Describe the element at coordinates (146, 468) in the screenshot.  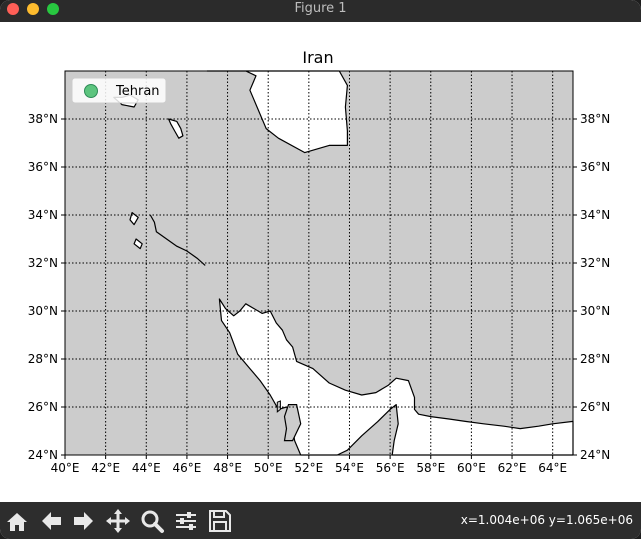
I see `lon-tick-label: 44°E` at that location.